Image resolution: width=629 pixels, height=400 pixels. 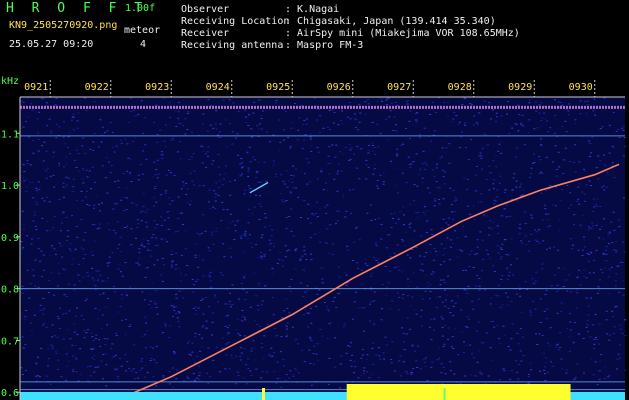 What do you see at coordinates (142, 31) in the screenshot?
I see `mode-label: meteor` at bounding box center [142, 31].